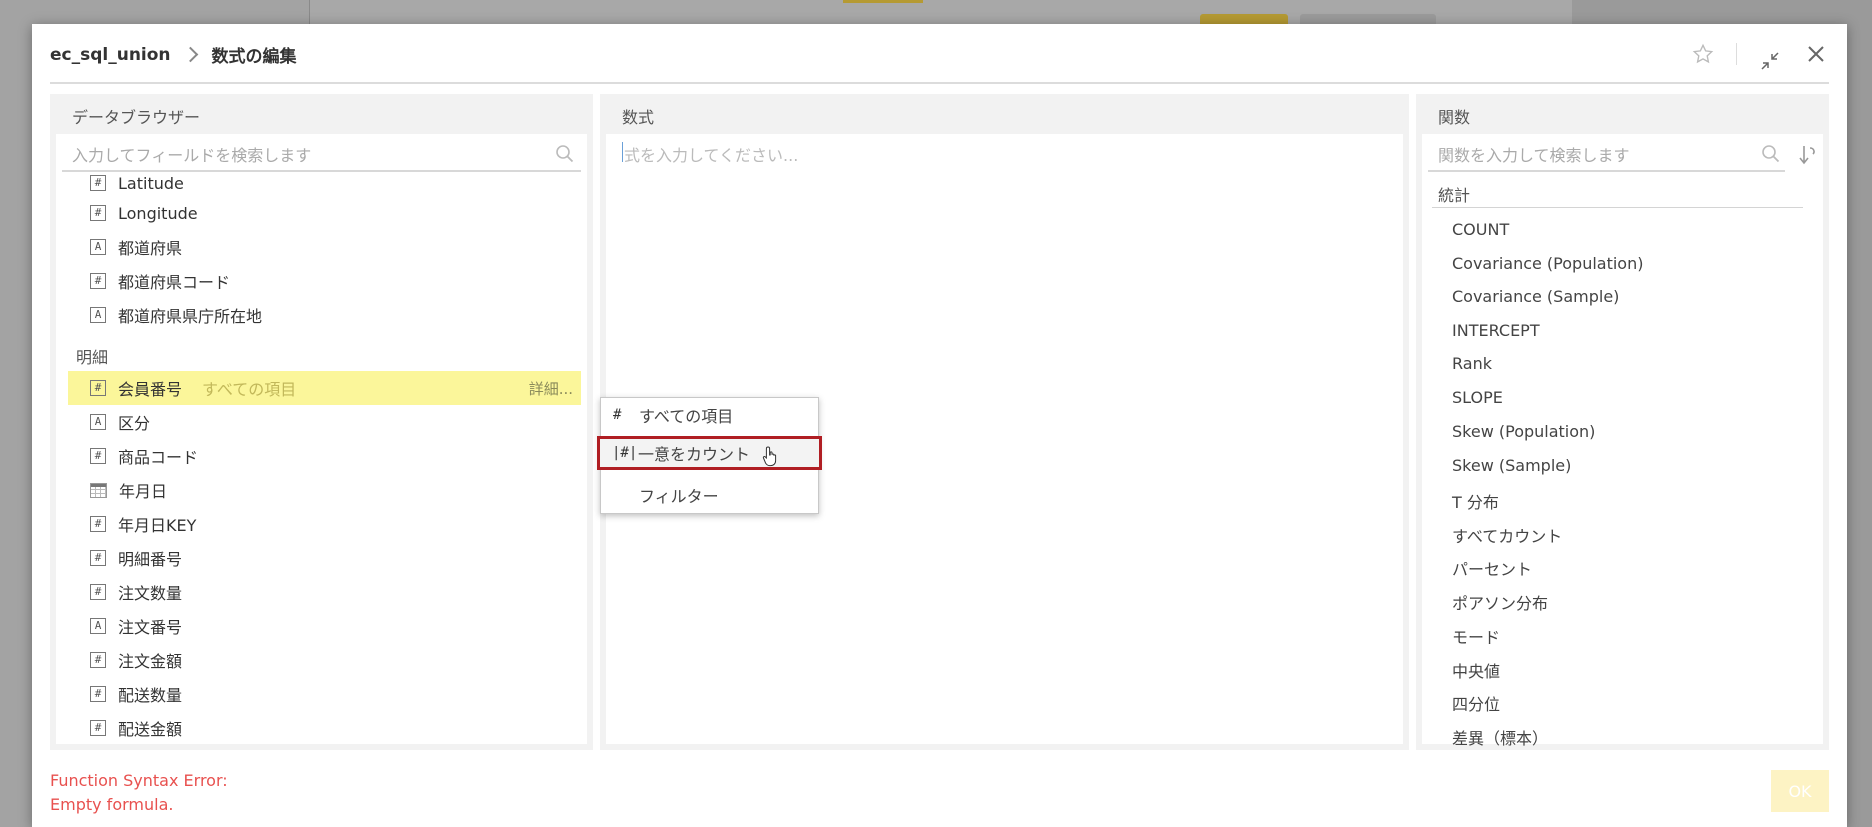  Describe the element at coordinates (1475, 501) in the screenshot. I see `function-item: T 分布` at that location.